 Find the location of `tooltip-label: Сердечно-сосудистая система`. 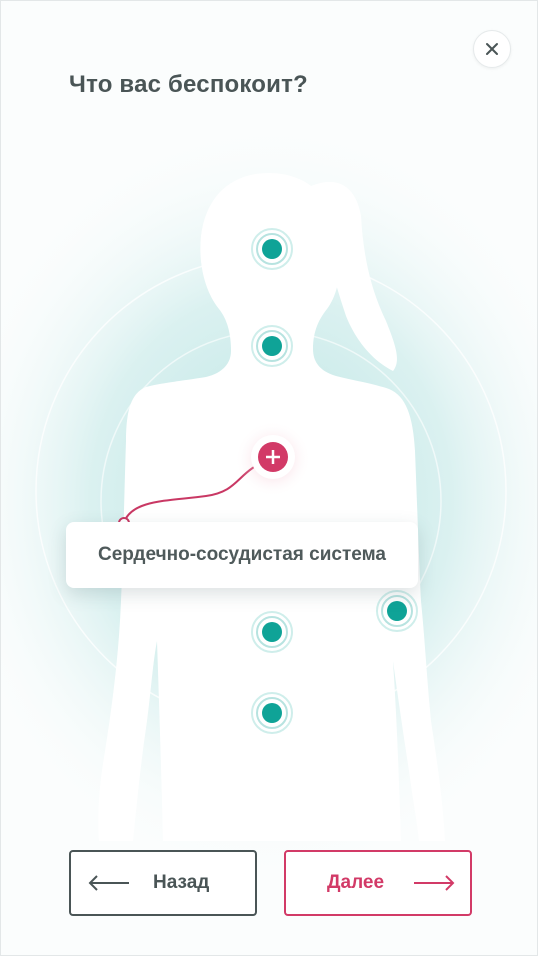

tooltip-label: Сердечно-сосудистая система is located at coordinates (242, 554).